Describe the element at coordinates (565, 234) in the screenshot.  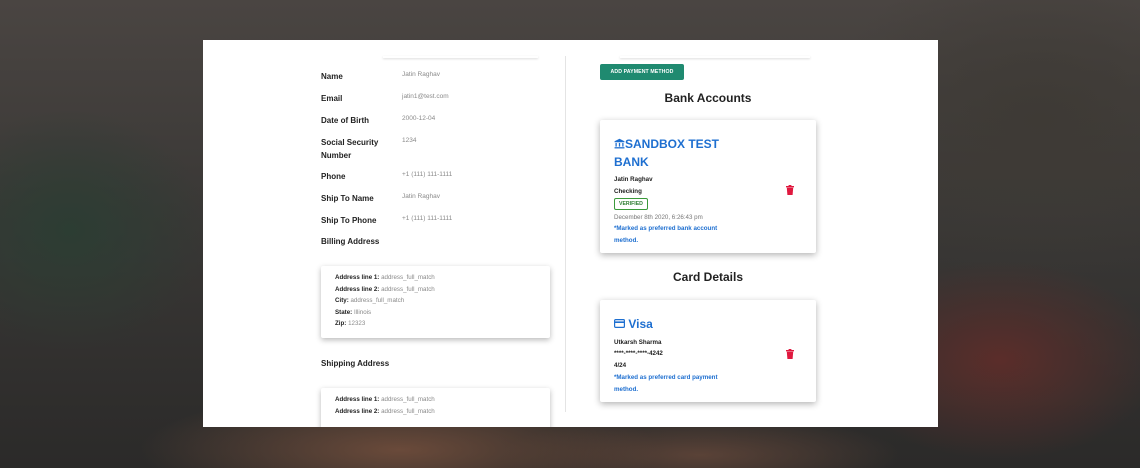
I see `column-divider` at that location.